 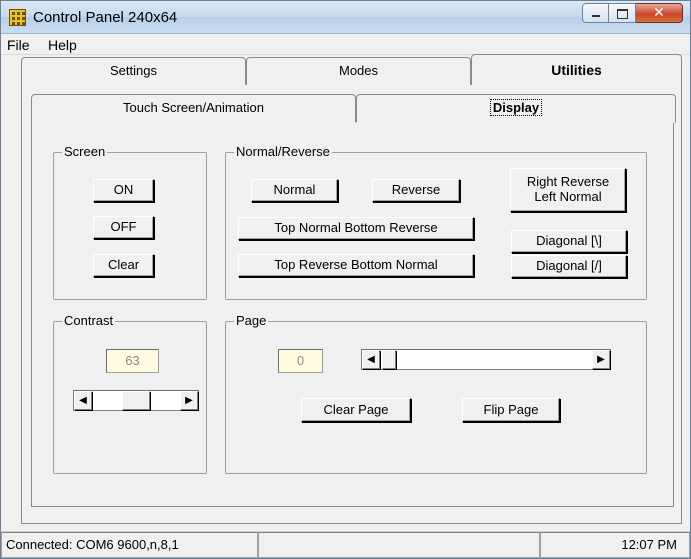 What do you see at coordinates (89, 320) in the screenshot?
I see `contrast-group-label: Contrast` at bounding box center [89, 320].